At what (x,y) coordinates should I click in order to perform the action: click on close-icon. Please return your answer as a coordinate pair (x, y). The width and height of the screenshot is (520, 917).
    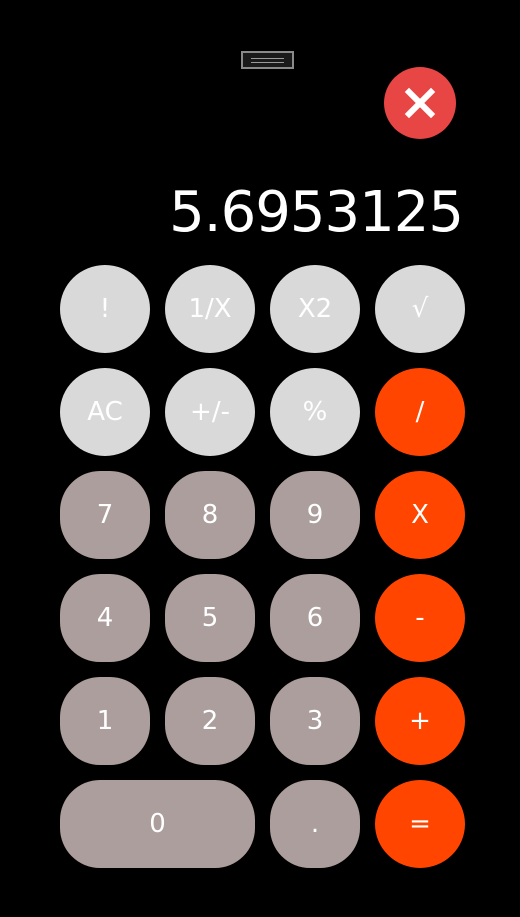
    Looking at the image, I should click on (420, 103).